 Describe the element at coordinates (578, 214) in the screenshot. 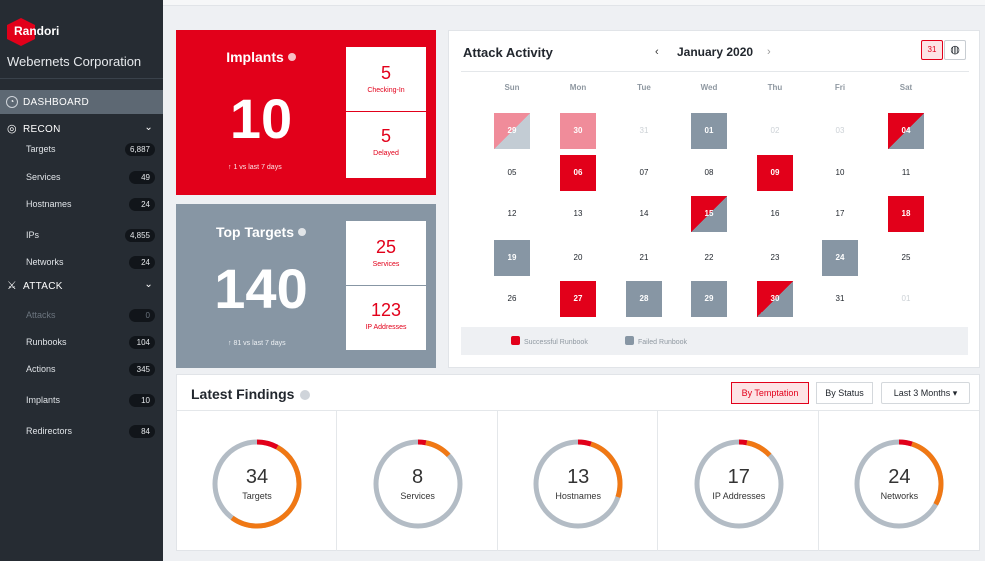

I see `calendar-day: 13` at that location.